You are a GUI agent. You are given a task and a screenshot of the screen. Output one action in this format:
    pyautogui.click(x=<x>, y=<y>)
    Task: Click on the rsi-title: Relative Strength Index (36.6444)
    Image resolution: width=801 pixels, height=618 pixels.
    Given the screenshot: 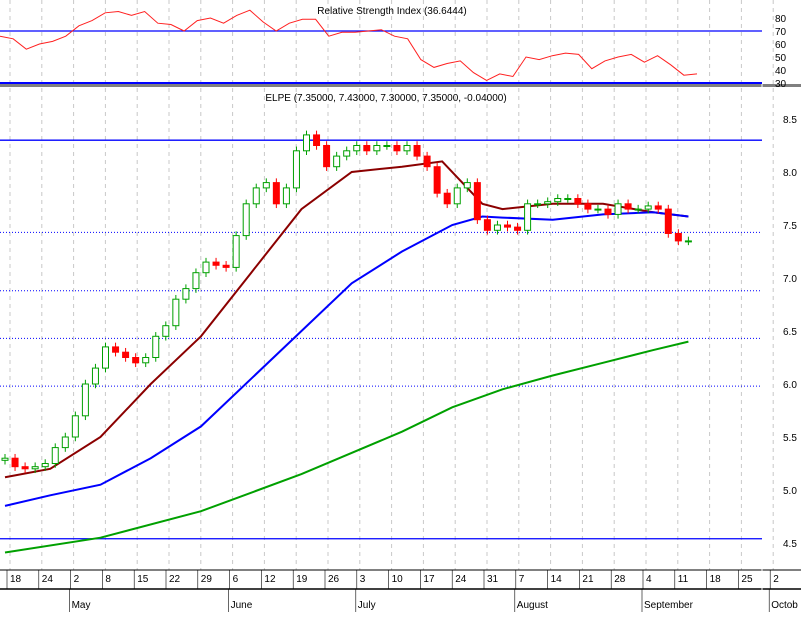 What is the action you would take?
    pyautogui.click(x=392, y=11)
    